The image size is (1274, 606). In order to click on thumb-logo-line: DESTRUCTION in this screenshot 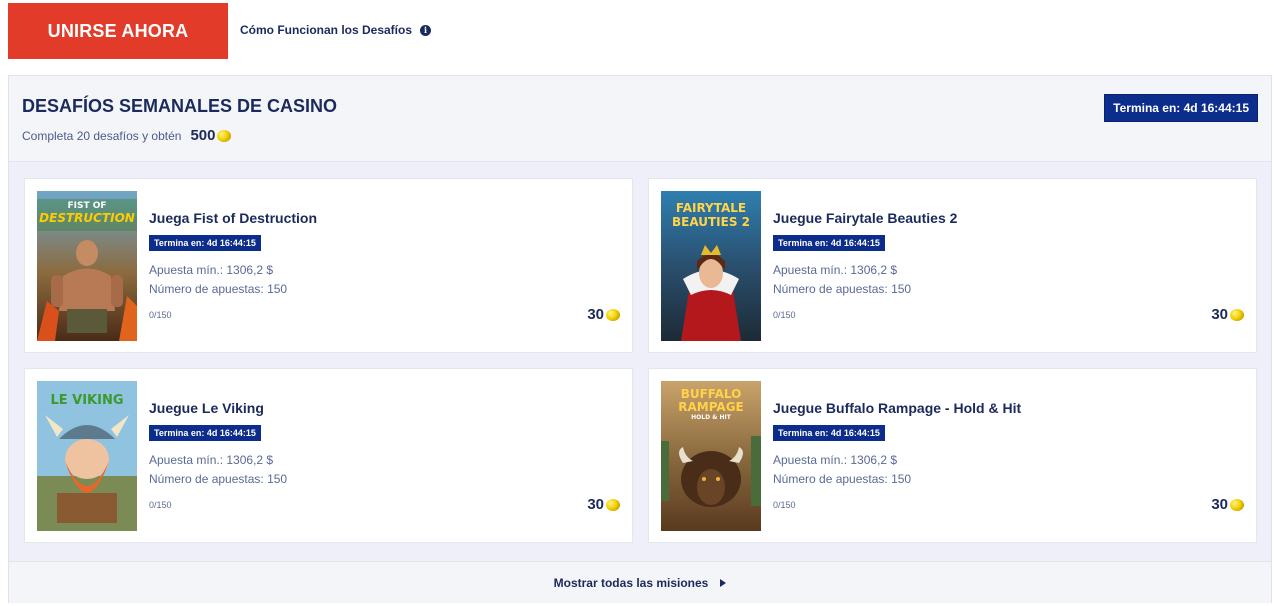, I will do `click(87, 218)`.